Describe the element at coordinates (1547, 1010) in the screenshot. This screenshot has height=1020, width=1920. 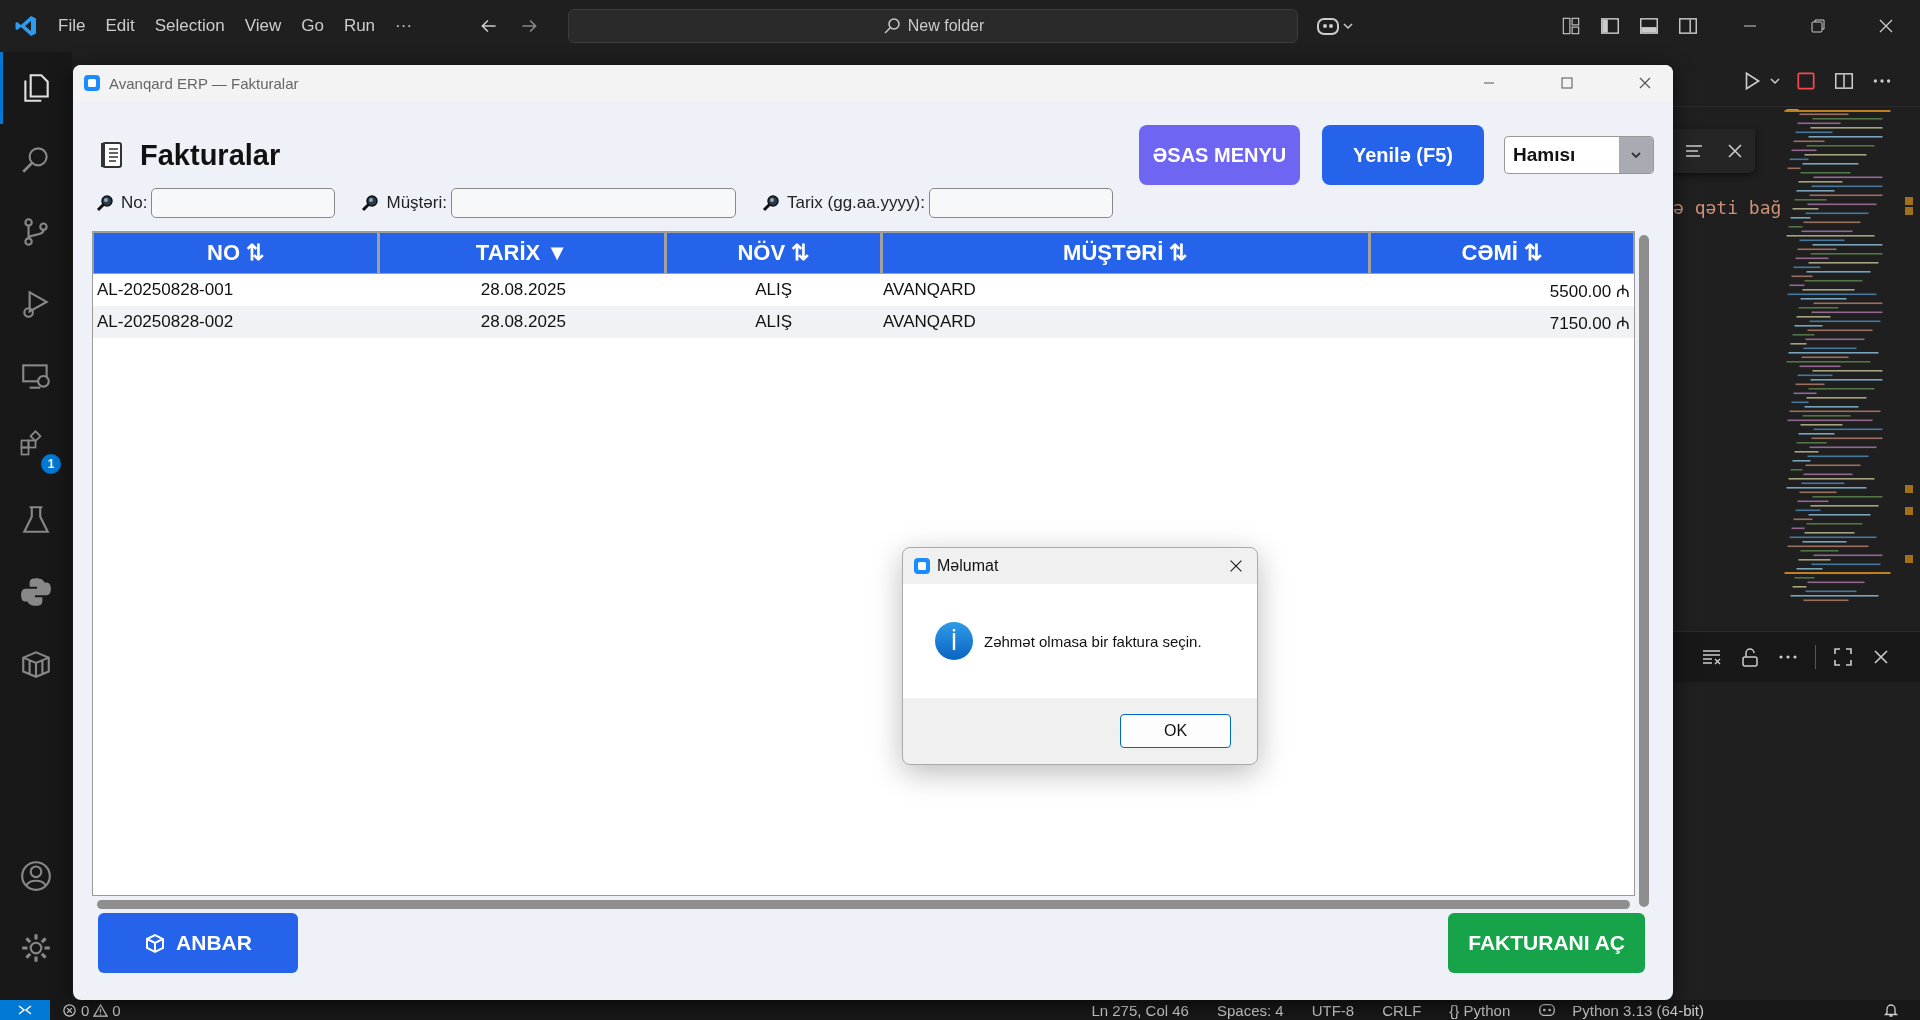
I see `robot-icon` at that location.